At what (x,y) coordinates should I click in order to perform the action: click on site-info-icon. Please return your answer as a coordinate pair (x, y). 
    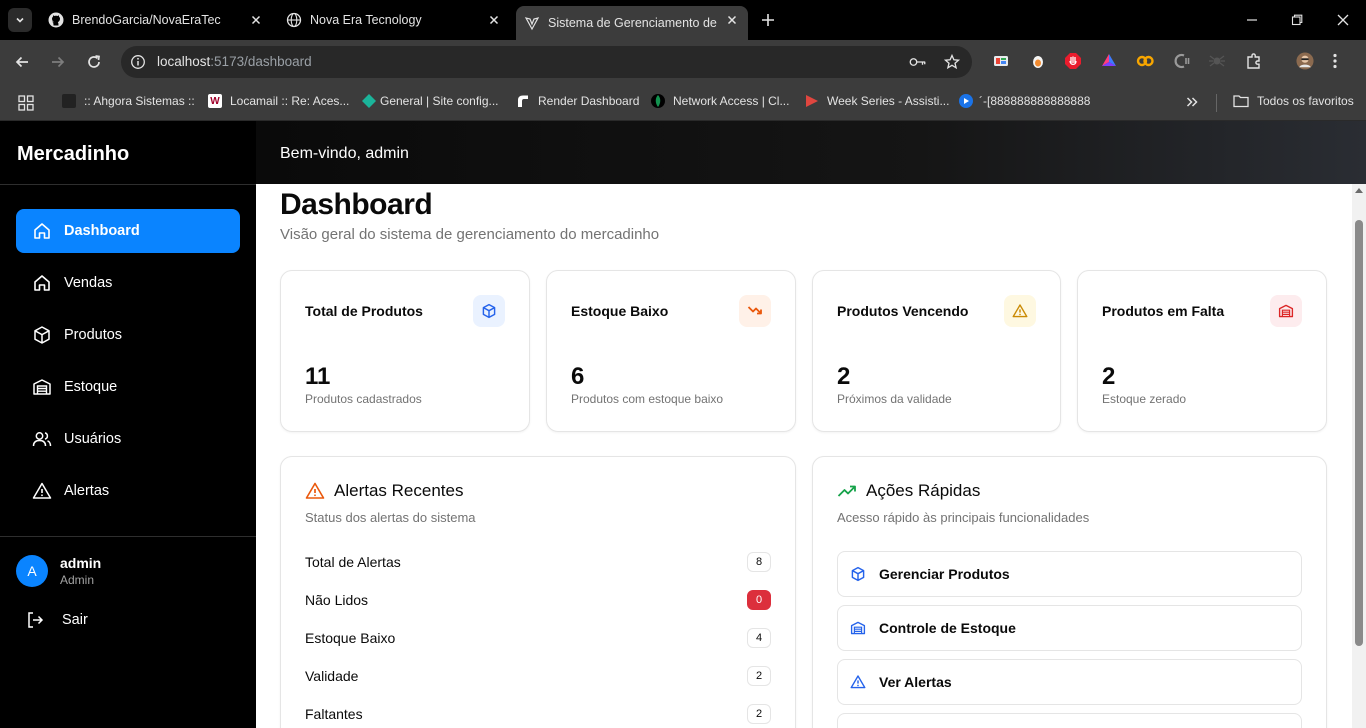
    Looking at the image, I should click on (138, 62).